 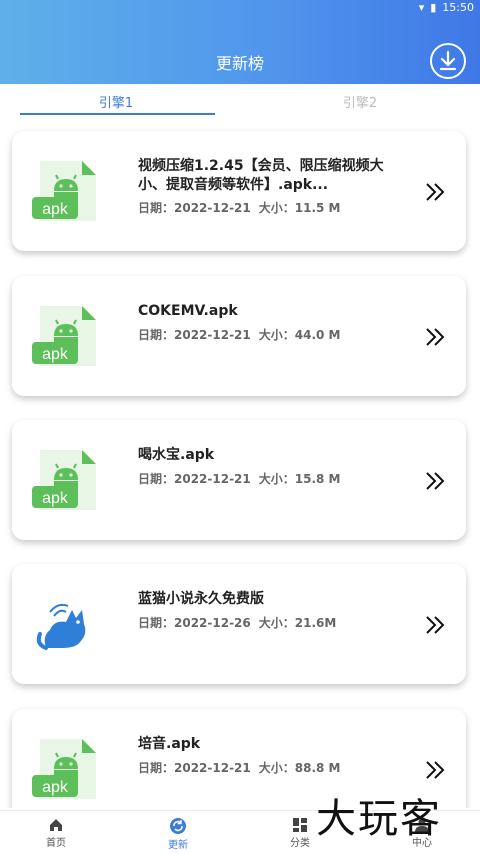 I want to click on item-meta: 日期：2022-12-21 大小：15.8 M, so click(x=239, y=478).